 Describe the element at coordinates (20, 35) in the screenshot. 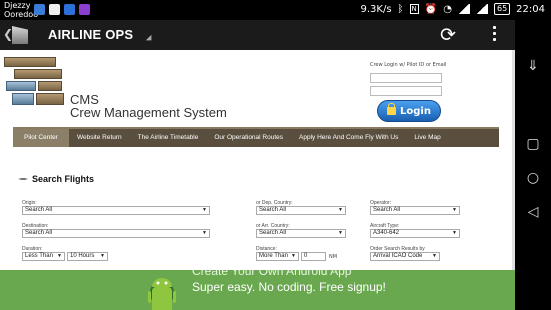

I see `app-logo-icon` at that location.